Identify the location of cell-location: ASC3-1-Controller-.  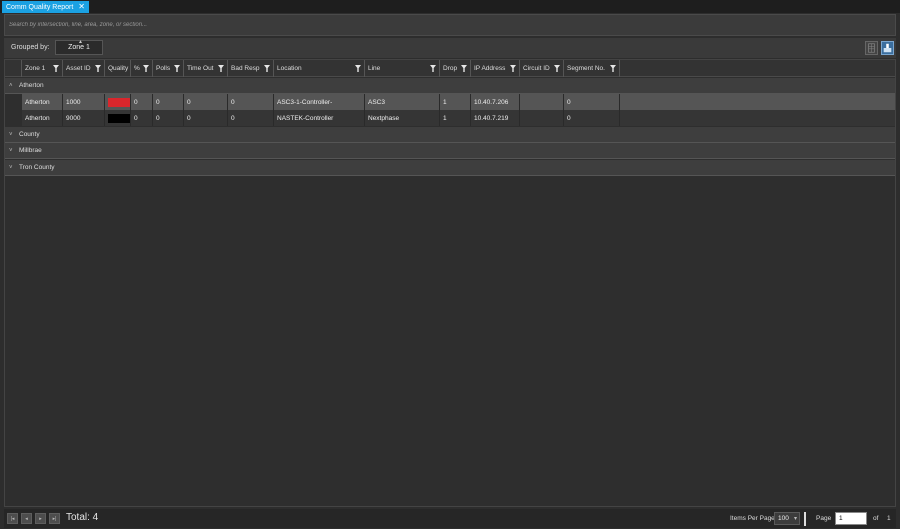
(319, 102).